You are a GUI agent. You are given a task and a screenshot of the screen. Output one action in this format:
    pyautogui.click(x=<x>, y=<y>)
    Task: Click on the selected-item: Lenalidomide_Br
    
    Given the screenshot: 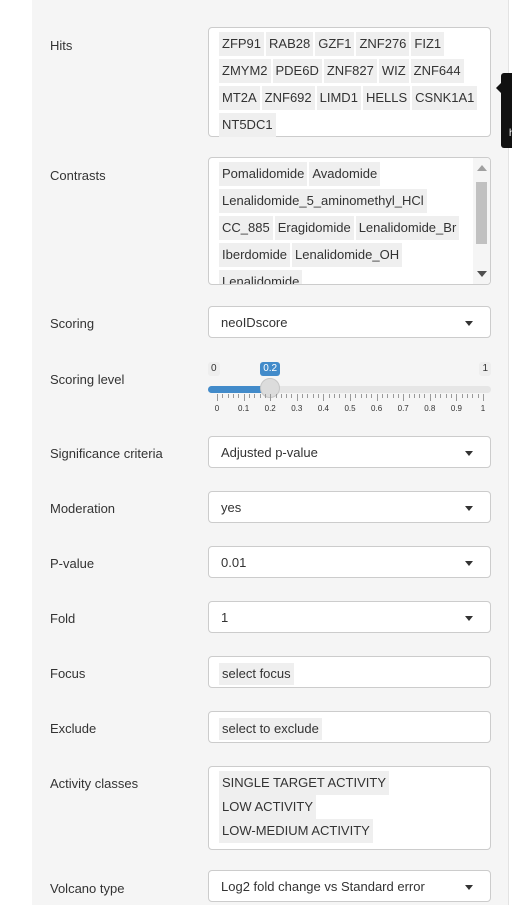 What is the action you would take?
    pyautogui.click(x=407, y=228)
    